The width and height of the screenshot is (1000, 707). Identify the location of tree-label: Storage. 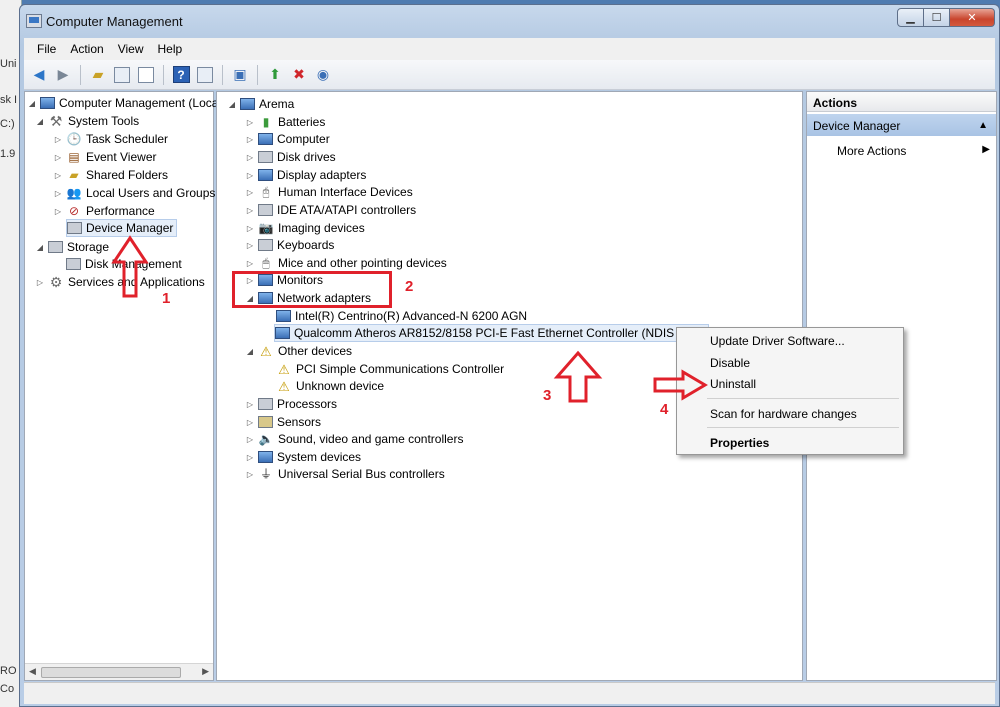
(88, 247).